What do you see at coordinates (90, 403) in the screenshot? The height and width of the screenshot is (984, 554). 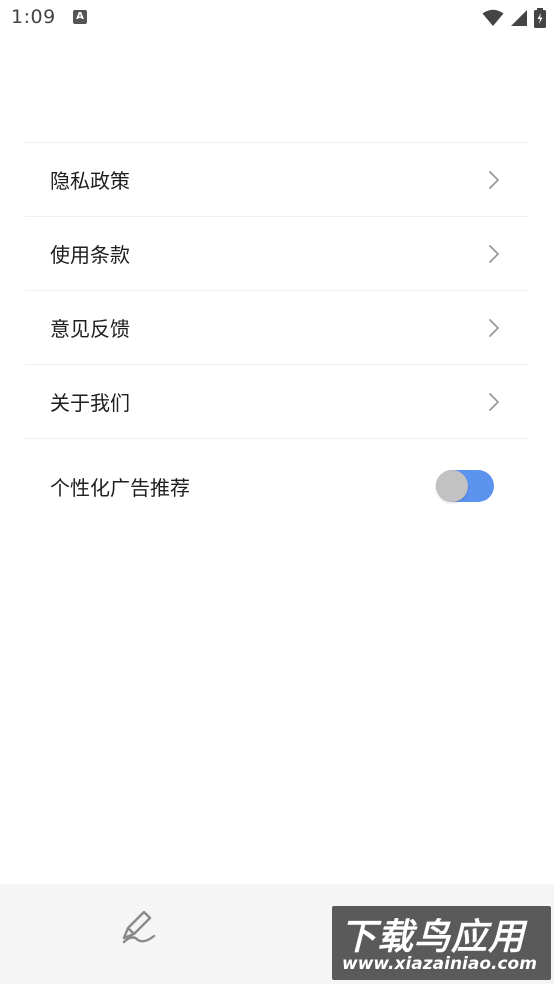 I see `menu-item-label: 关于我们` at bounding box center [90, 403].